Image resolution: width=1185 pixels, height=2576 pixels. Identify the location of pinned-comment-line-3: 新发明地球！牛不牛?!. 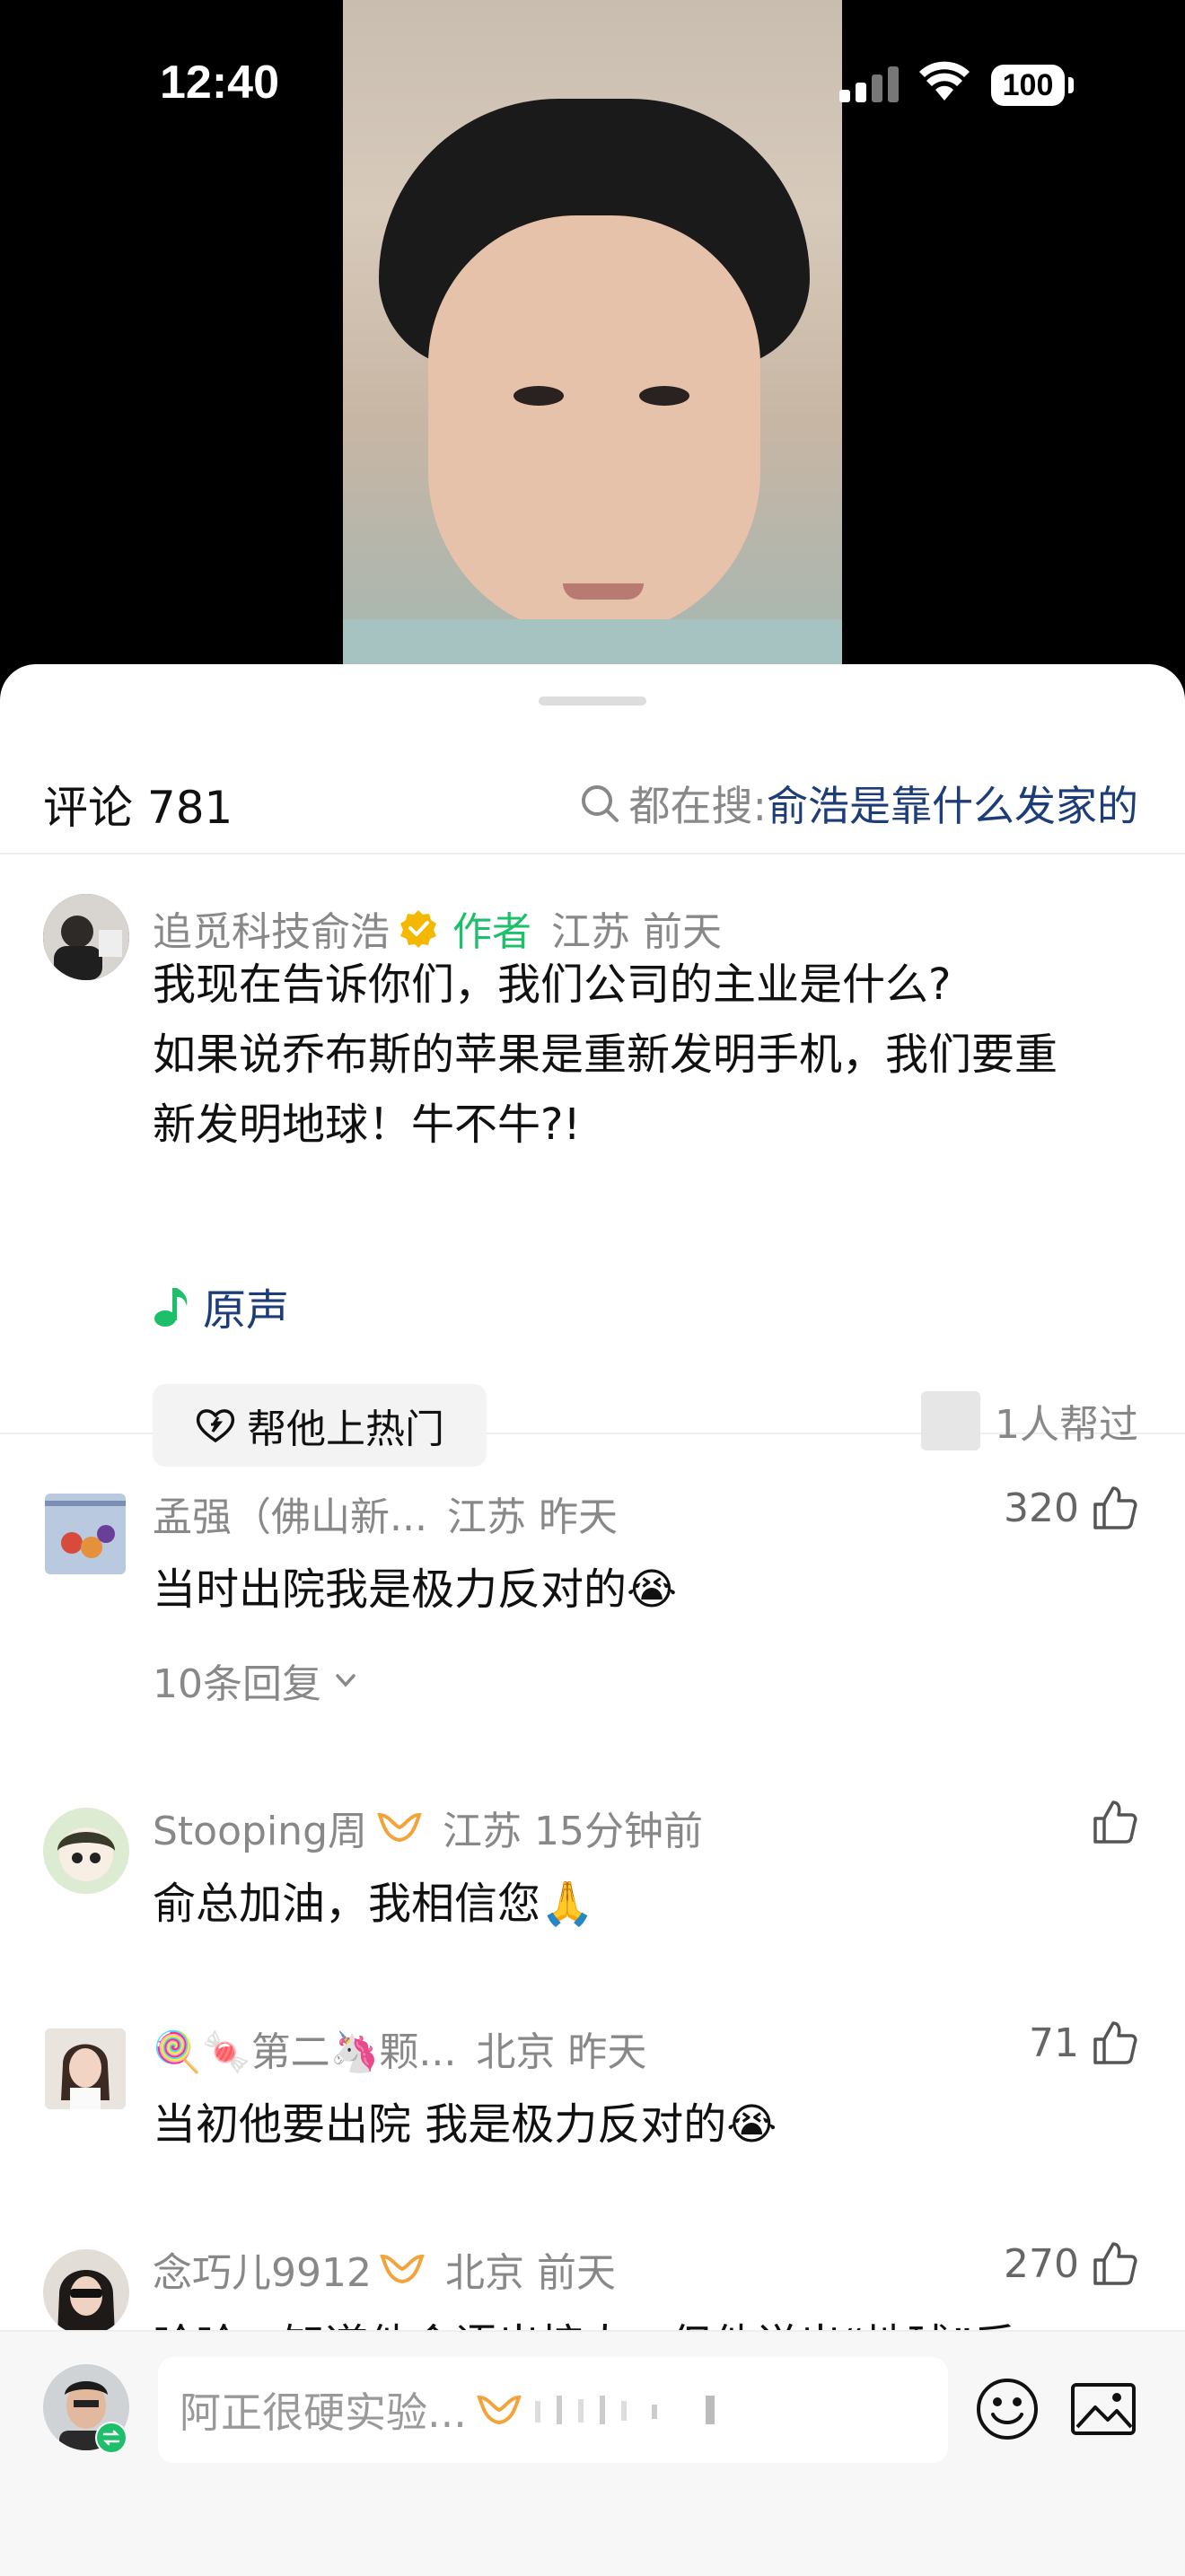
(367, 1125).